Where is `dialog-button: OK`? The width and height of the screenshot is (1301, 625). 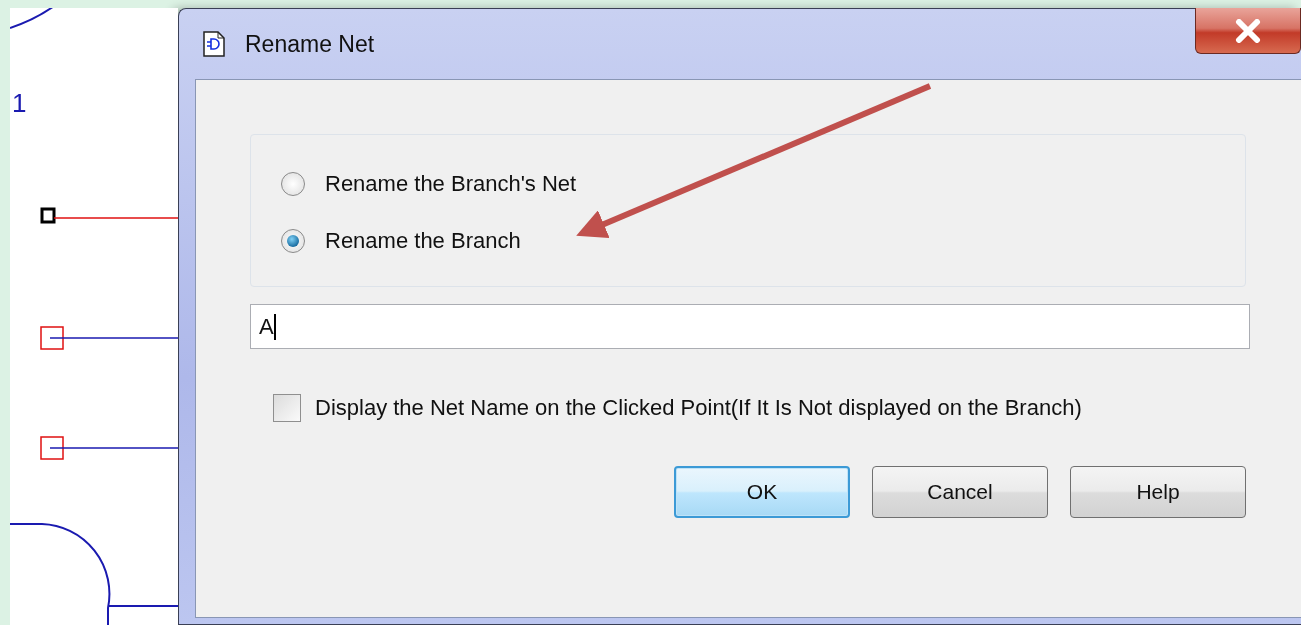
dialog-button: OK is located at coordinates (762, 492).